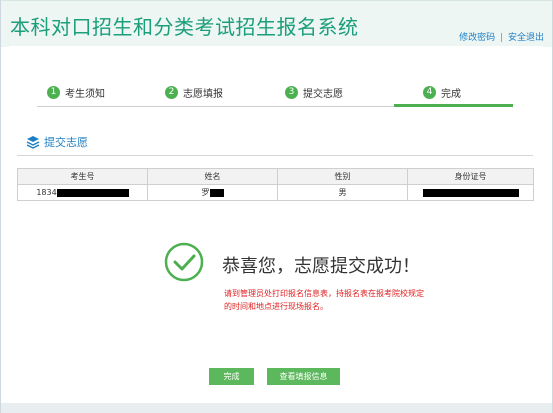 The height and width of the screenshot is (413, 553). I want to click on cell-exam-no: 1834, so click(82, 192).